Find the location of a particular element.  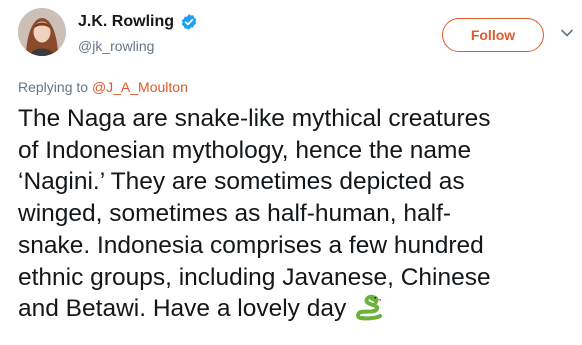

snake-emoji-icon is located at coordinates (369, 308).